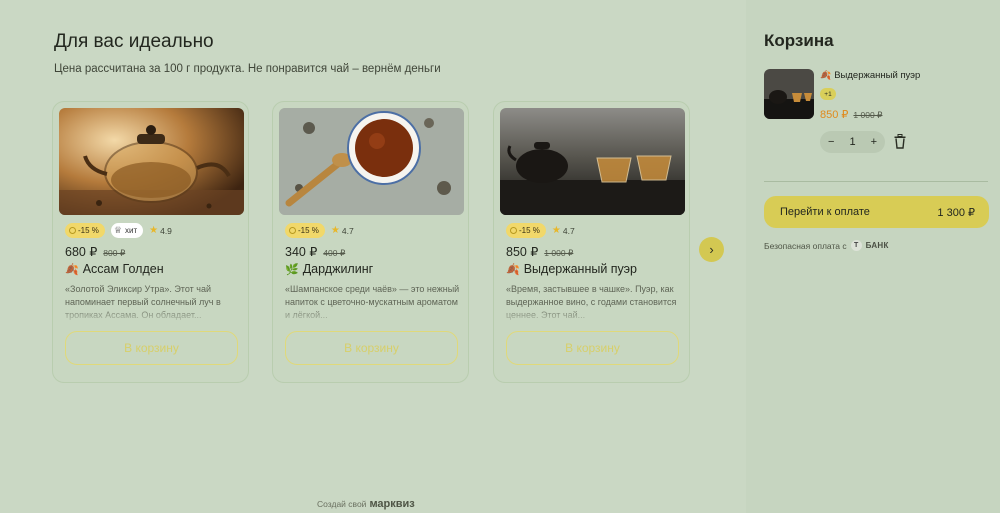  What do you see at coordinates (900, 141) in the screenshot?
I see `trash-icon` at bounding box center [900, 141].